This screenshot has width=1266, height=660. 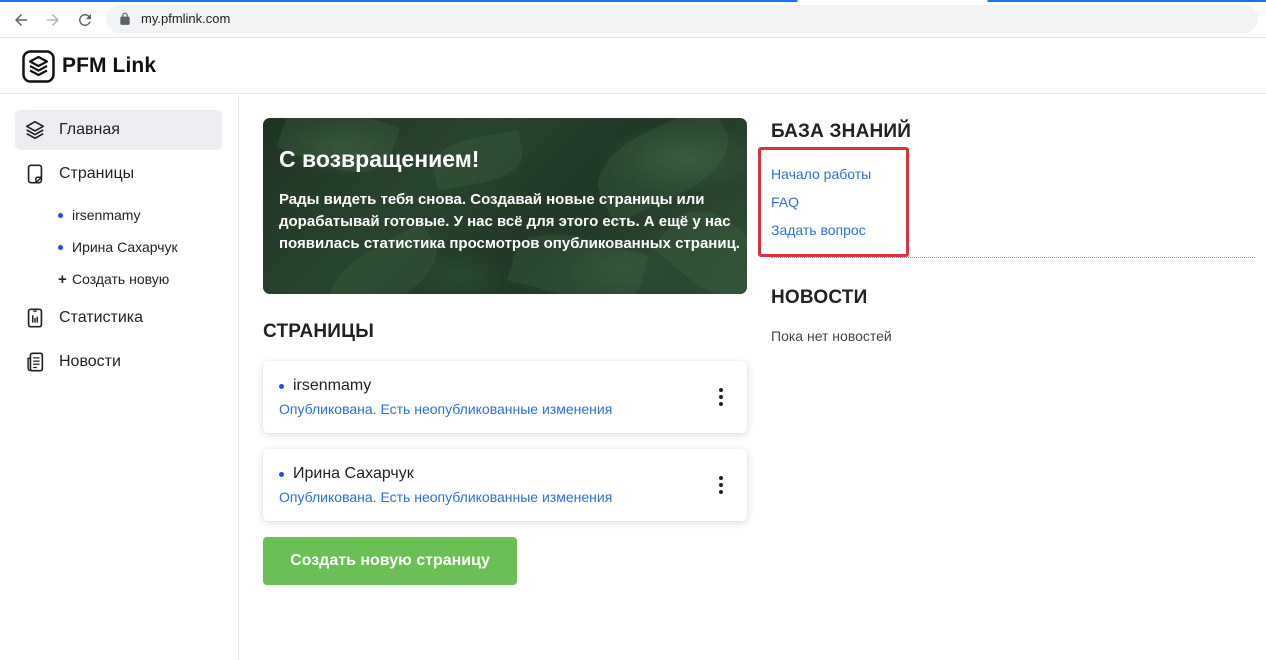 I want to click on news-icon, so click(x=35, y=362).